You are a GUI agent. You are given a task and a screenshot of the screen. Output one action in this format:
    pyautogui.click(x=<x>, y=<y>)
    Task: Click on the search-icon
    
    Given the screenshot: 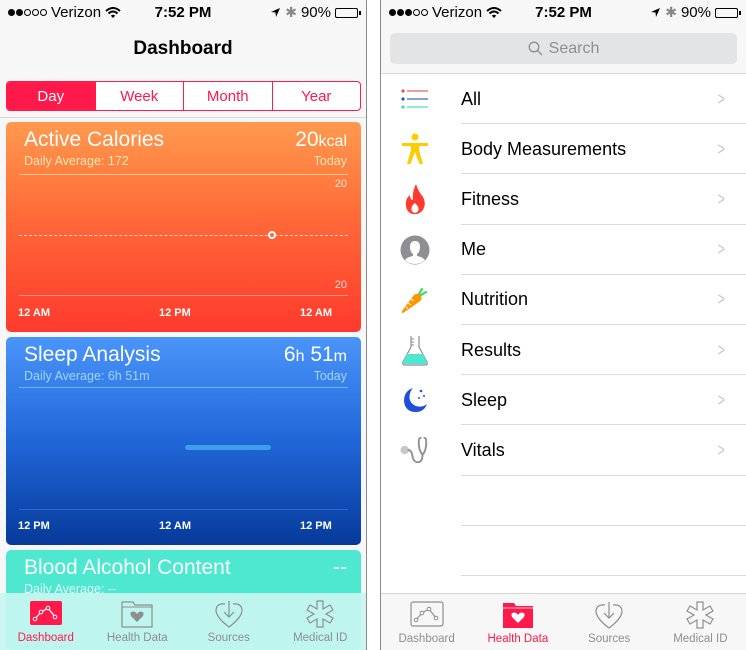 What is the action you would take?
    pyautogui.click(x=535, y=48)
    